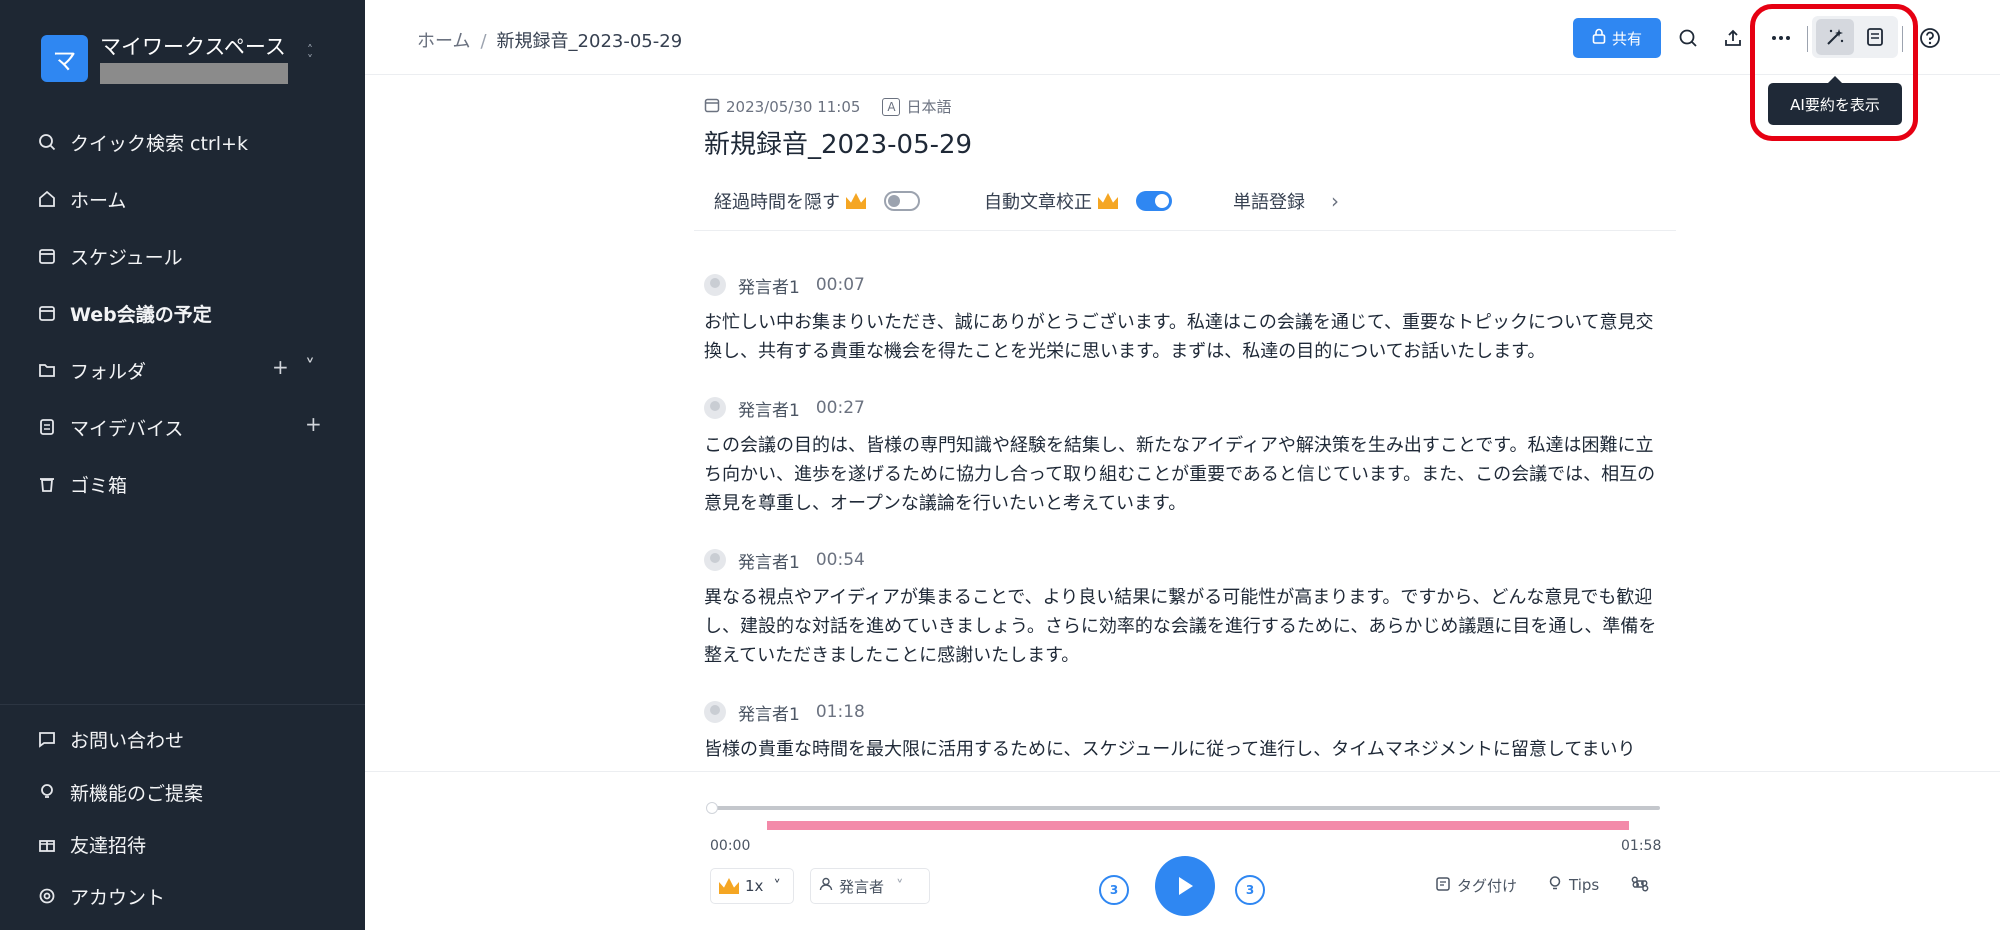 The image size is (2000, 930). I want to click on share-button: 共有, so click(1617, 38).